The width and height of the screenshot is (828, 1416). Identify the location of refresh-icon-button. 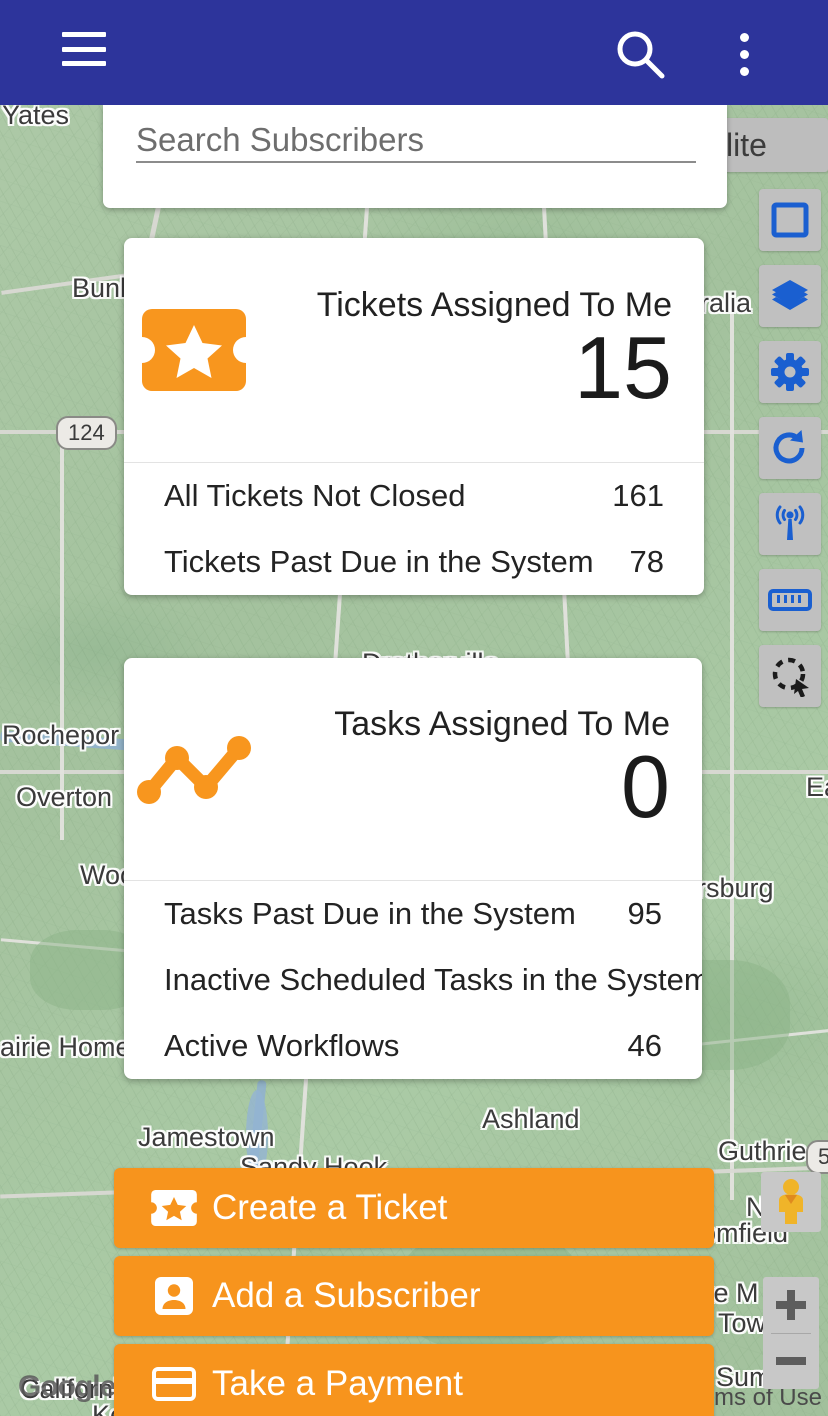
(790, 448).